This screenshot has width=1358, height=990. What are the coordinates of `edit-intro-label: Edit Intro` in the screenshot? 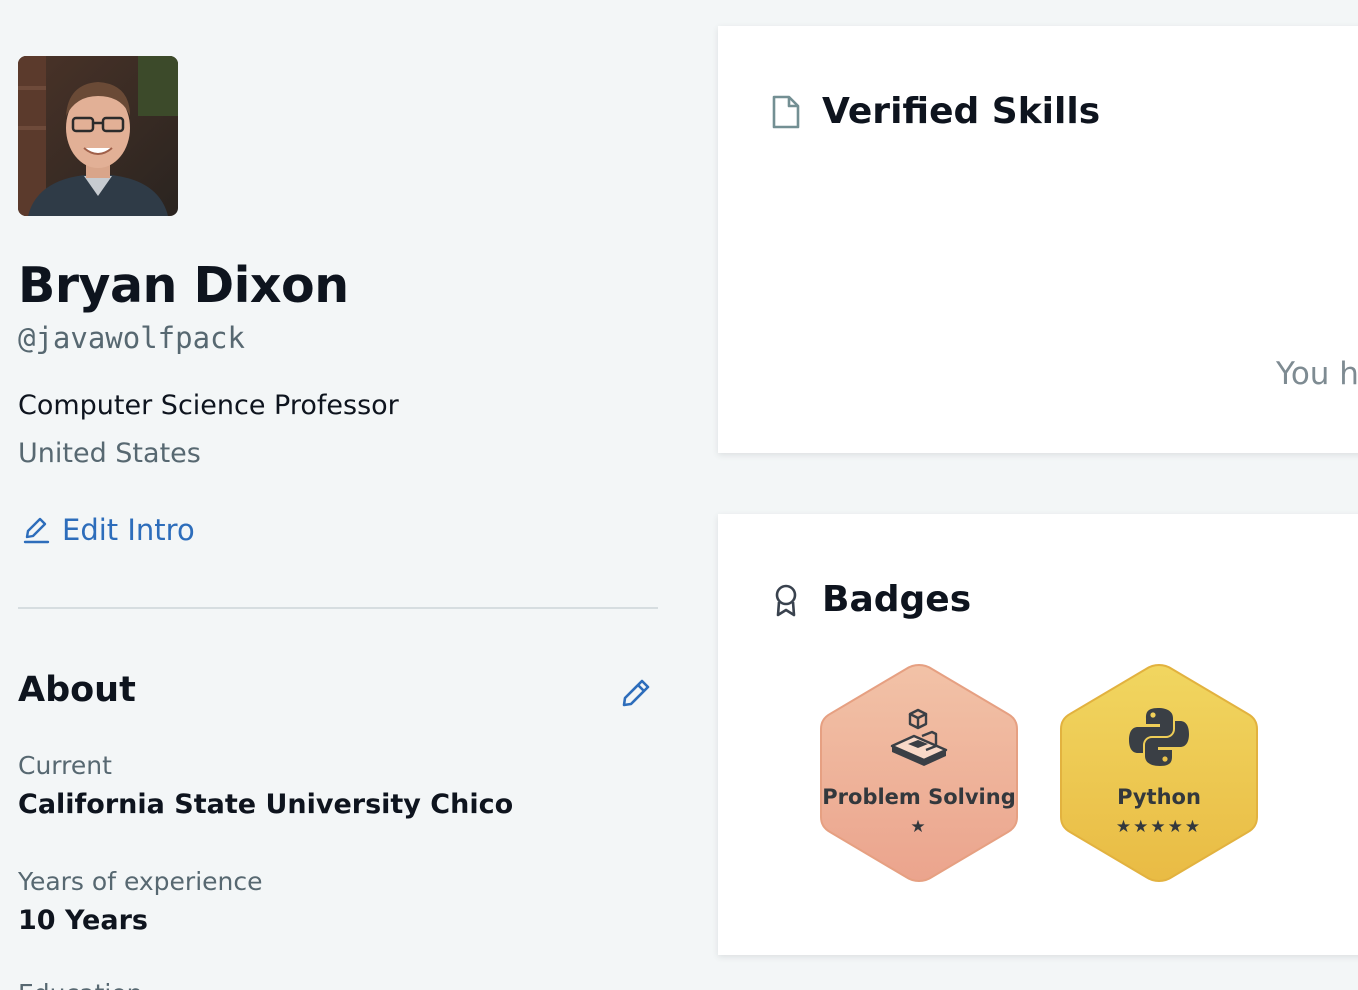 It's located at (128, 530).